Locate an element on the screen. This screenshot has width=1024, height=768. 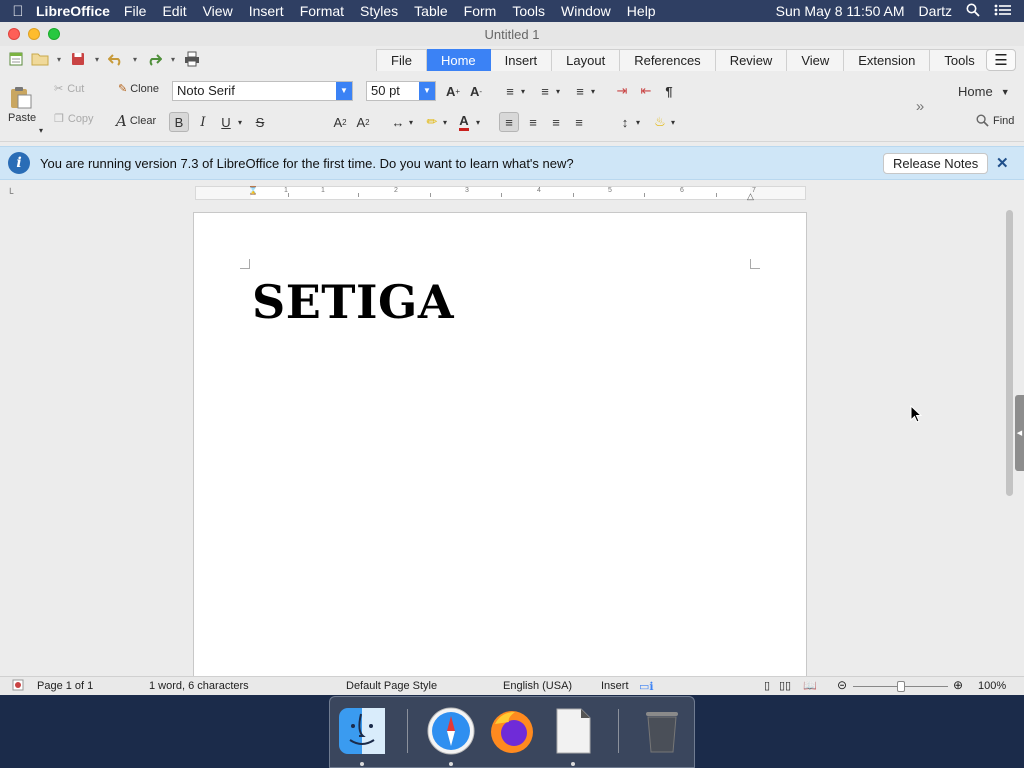
menu-help: Help is located at coordinates (641, 11).